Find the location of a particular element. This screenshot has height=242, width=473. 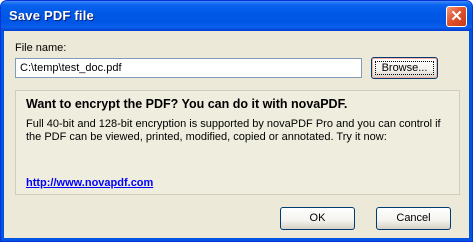

file-name-input is located at coordinates (188, 68).